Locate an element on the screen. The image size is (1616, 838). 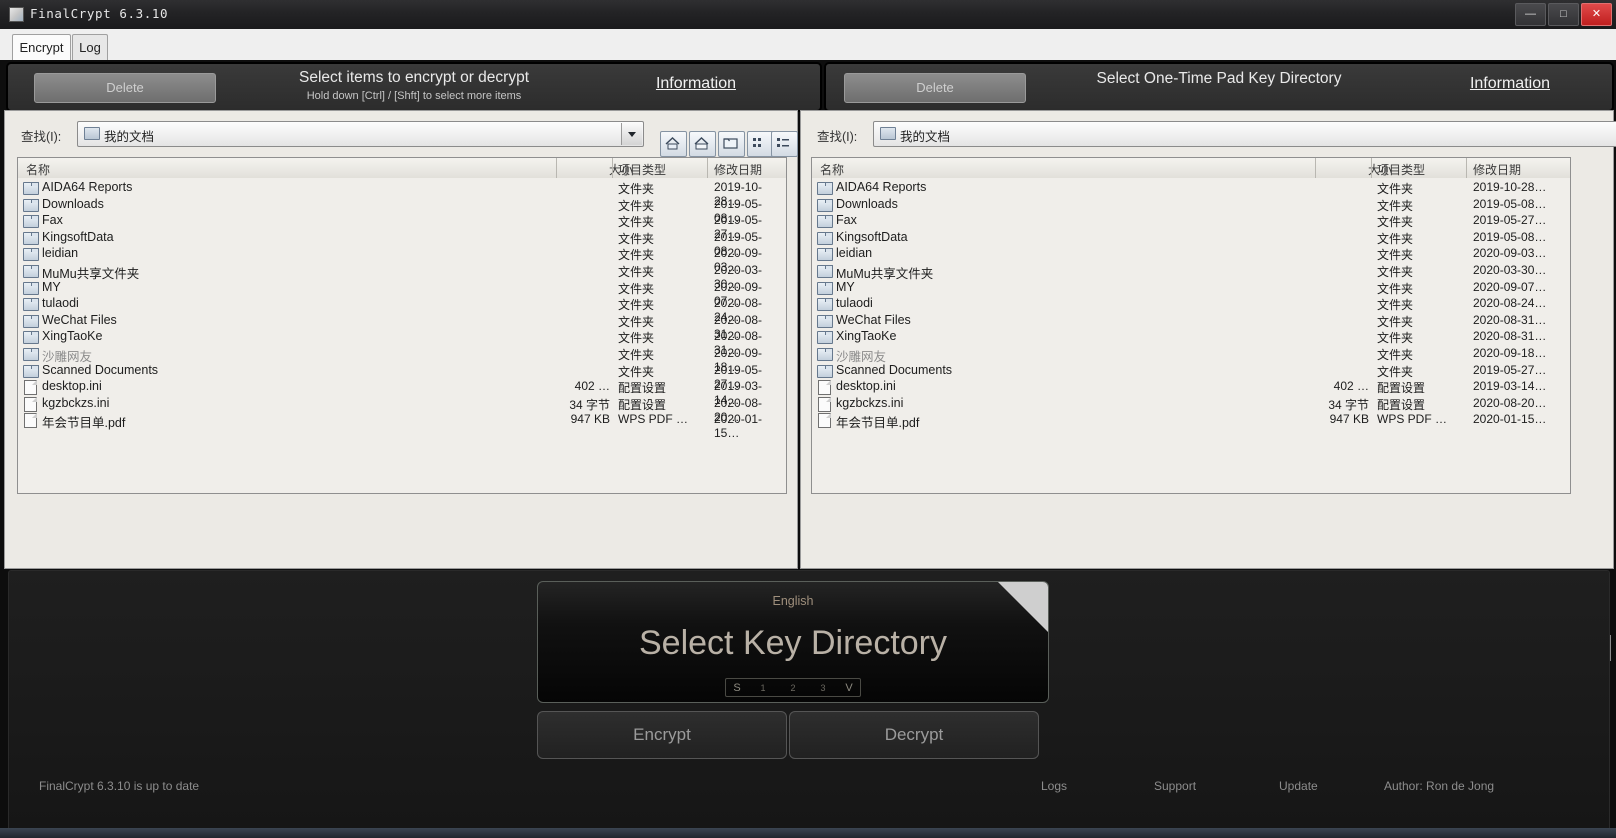
segment-s: S is located at coordinates (737, 688).